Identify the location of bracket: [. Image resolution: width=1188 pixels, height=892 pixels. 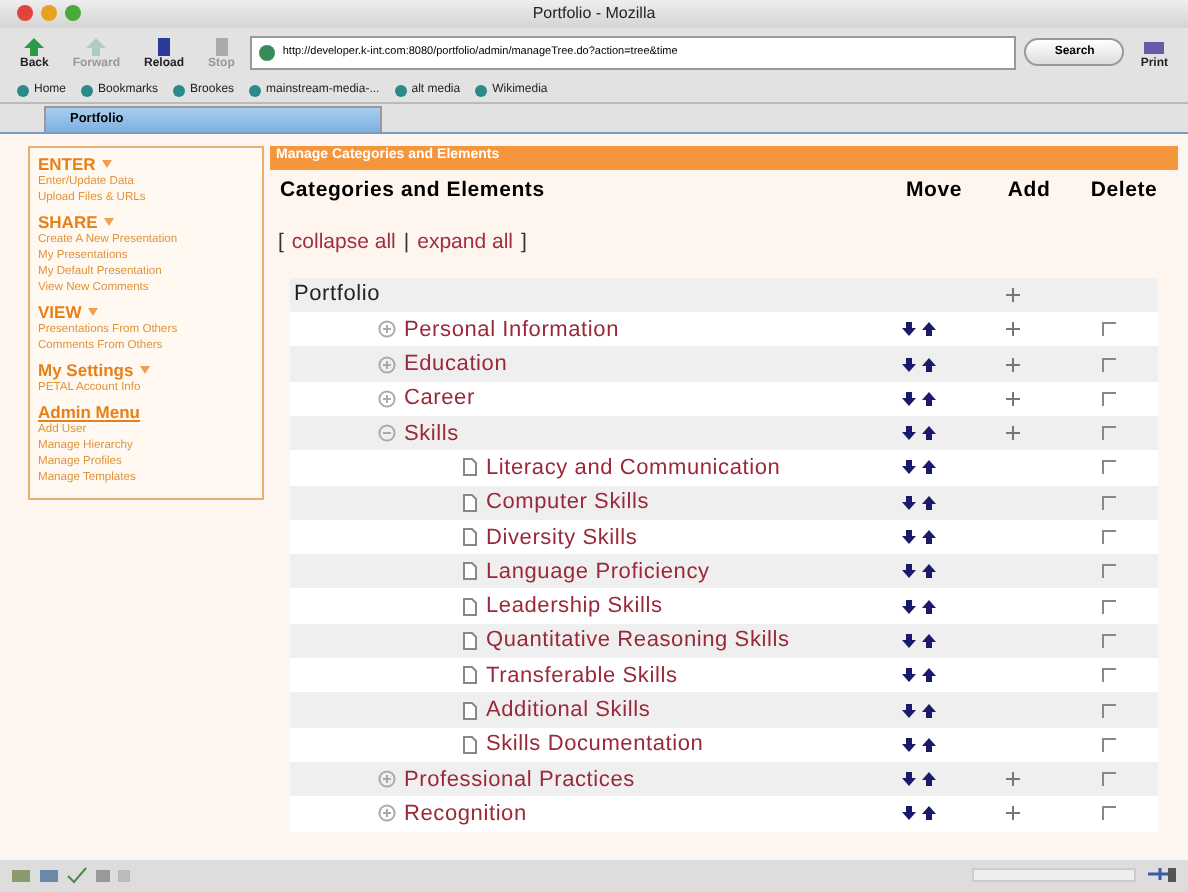
(281, 241).